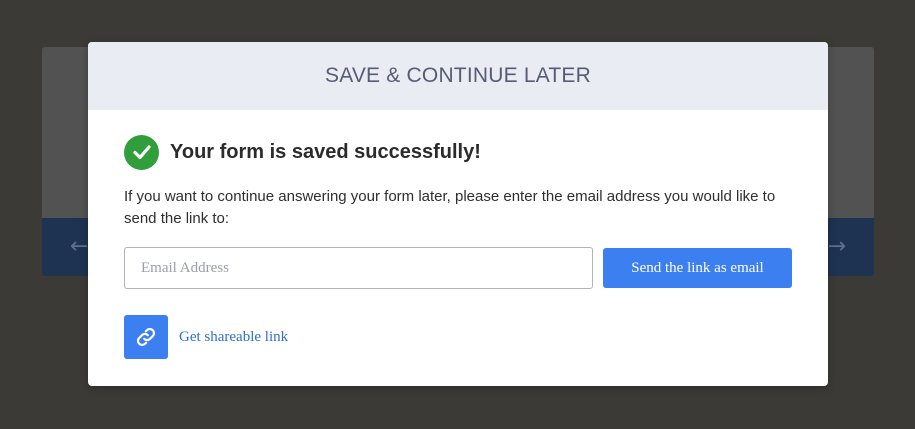  What do you see at coordinates (325, 151) in the screenshot?
I see `success-message: Your form is saved successfully!` at bounding box center [325, 151].